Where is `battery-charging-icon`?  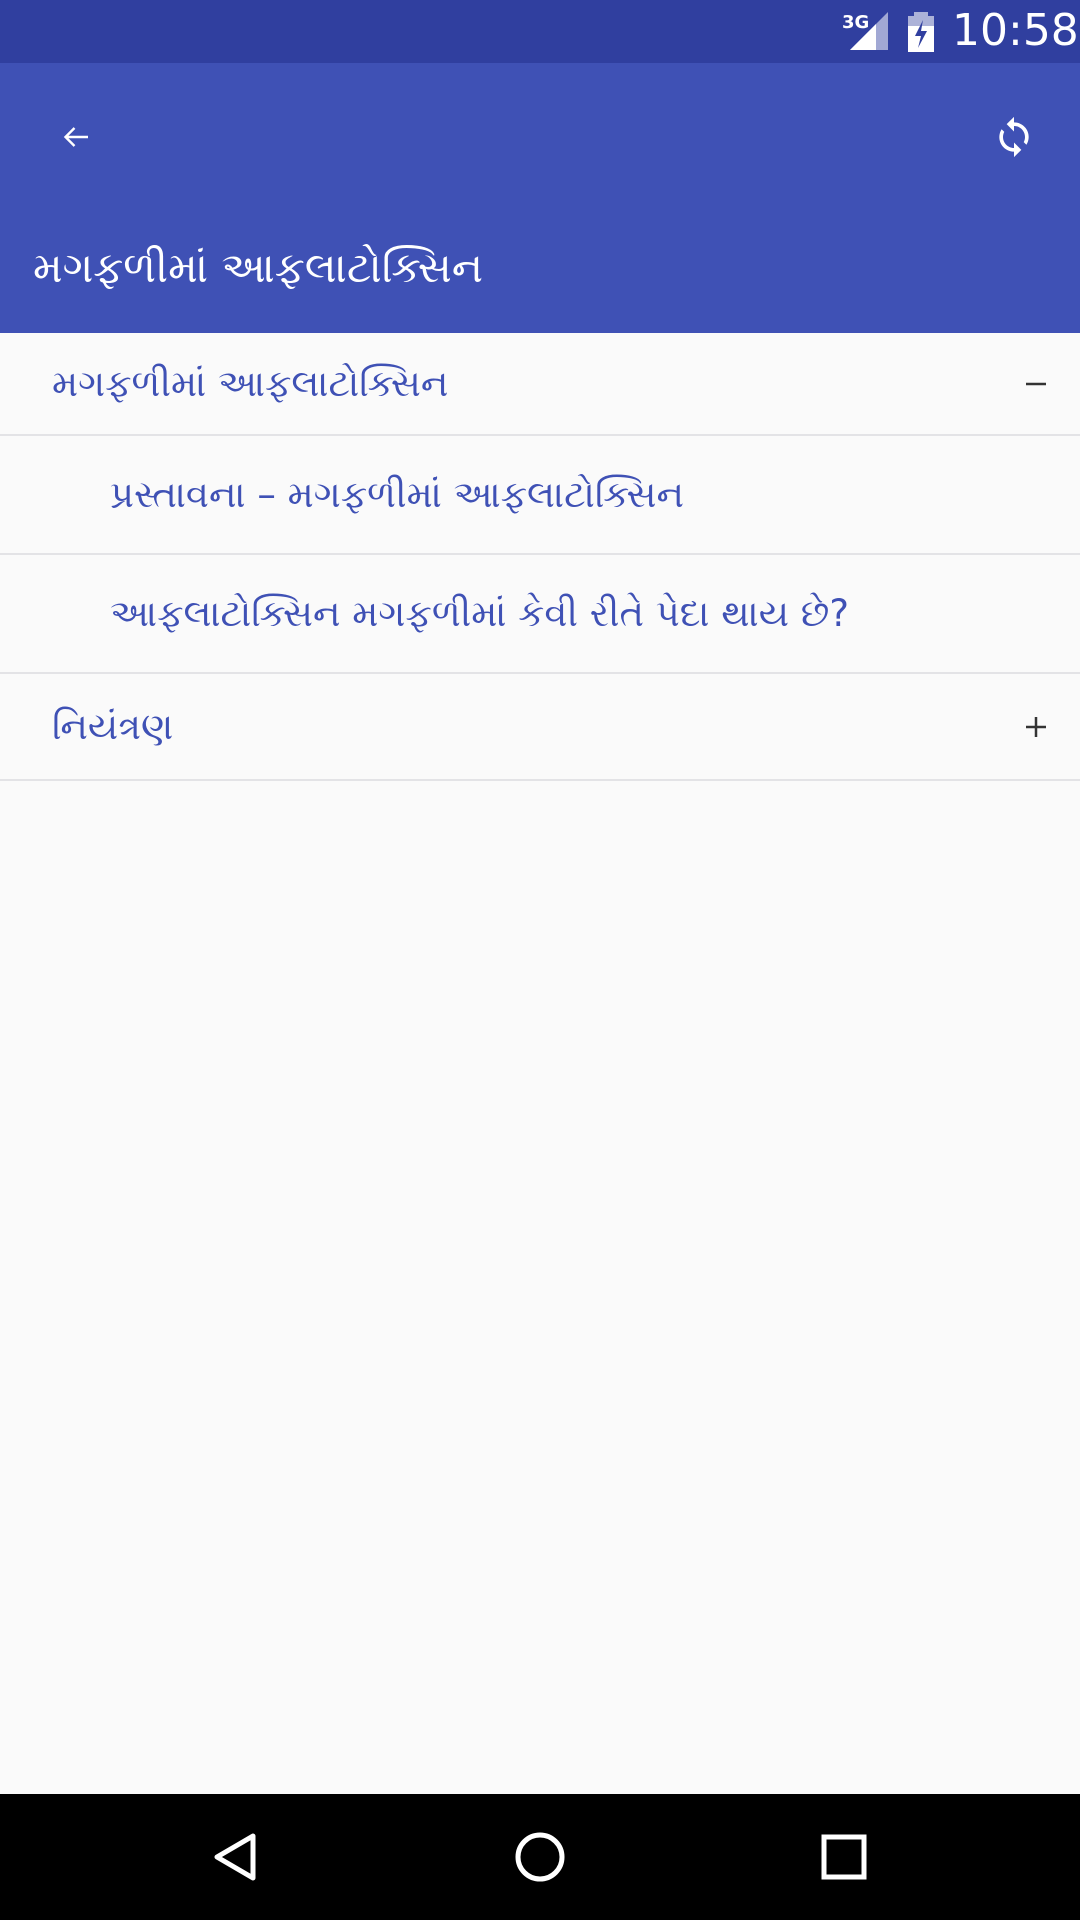
battery-charging-icon is located at coordinates (921, 32).